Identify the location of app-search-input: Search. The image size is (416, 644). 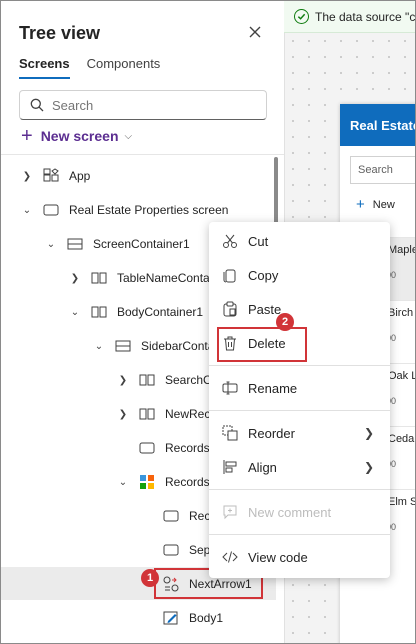
(382, 170).